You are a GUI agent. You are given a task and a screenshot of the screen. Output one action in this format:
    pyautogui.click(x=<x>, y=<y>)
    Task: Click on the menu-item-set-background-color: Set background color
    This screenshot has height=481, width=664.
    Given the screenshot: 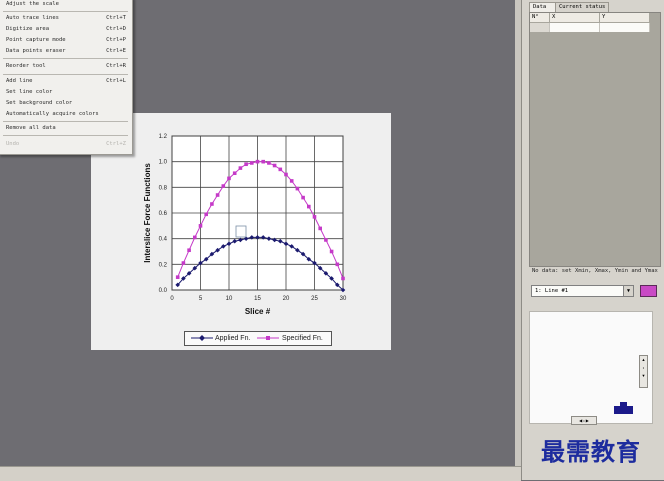 What is the action you would take?
    pyautogui.click(x=66, y=103)
    